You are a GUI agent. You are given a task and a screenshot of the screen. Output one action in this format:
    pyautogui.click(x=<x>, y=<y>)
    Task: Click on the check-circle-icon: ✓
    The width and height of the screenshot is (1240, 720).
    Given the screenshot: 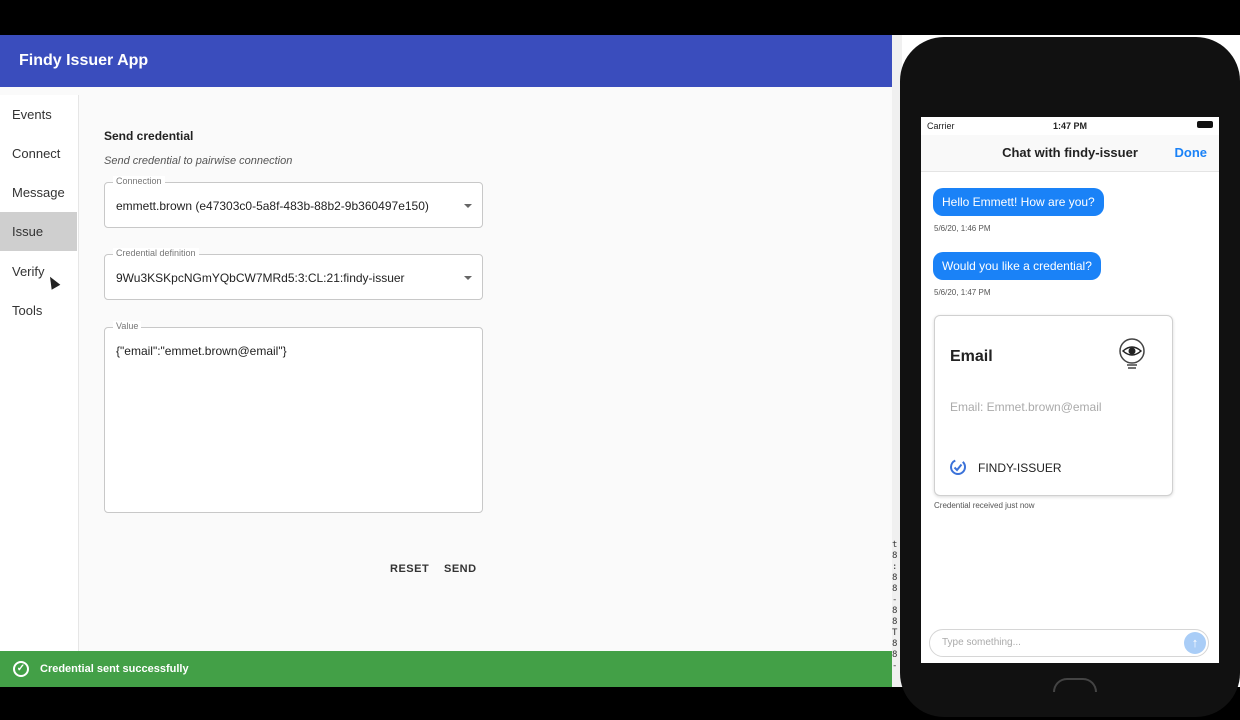 What is the action you would take?
    pyautogui.click(x=21, y=669)
    